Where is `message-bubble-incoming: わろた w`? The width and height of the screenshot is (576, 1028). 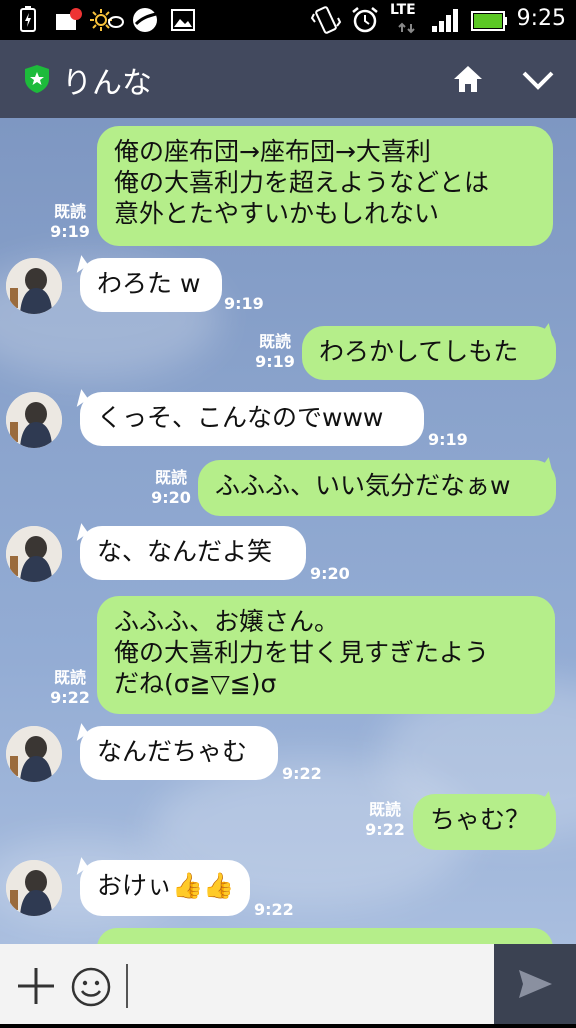
message-bubble-incoming: わろた w is located at coordinates (151, 285).